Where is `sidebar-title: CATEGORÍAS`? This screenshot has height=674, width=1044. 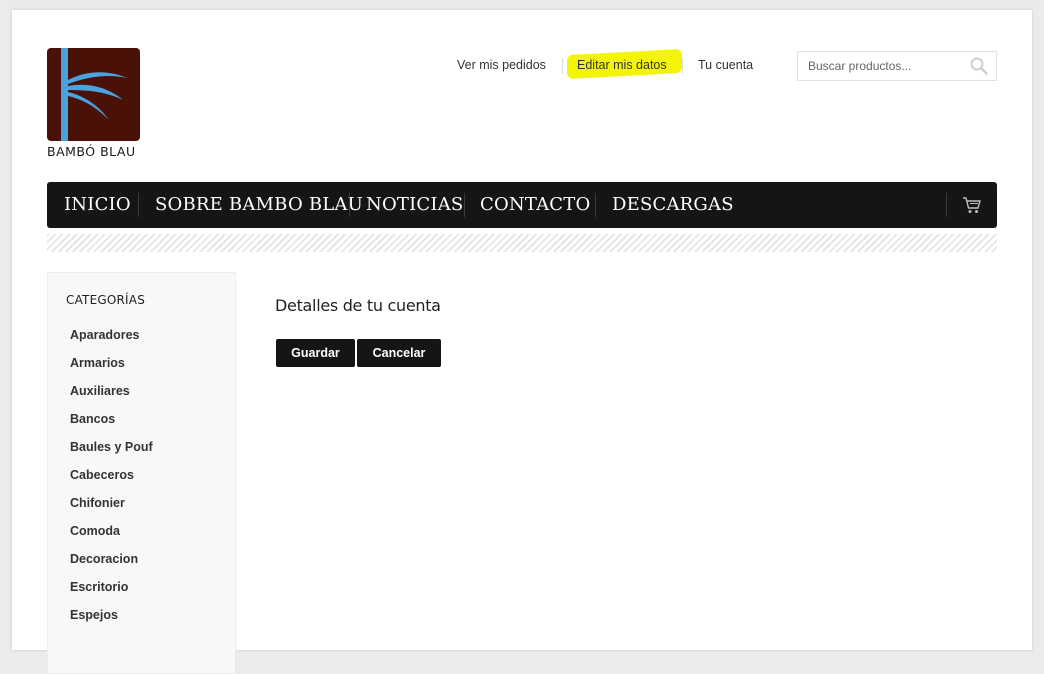 sidebar-title: CATEGORÍAS is located at coordinates (106, 300).